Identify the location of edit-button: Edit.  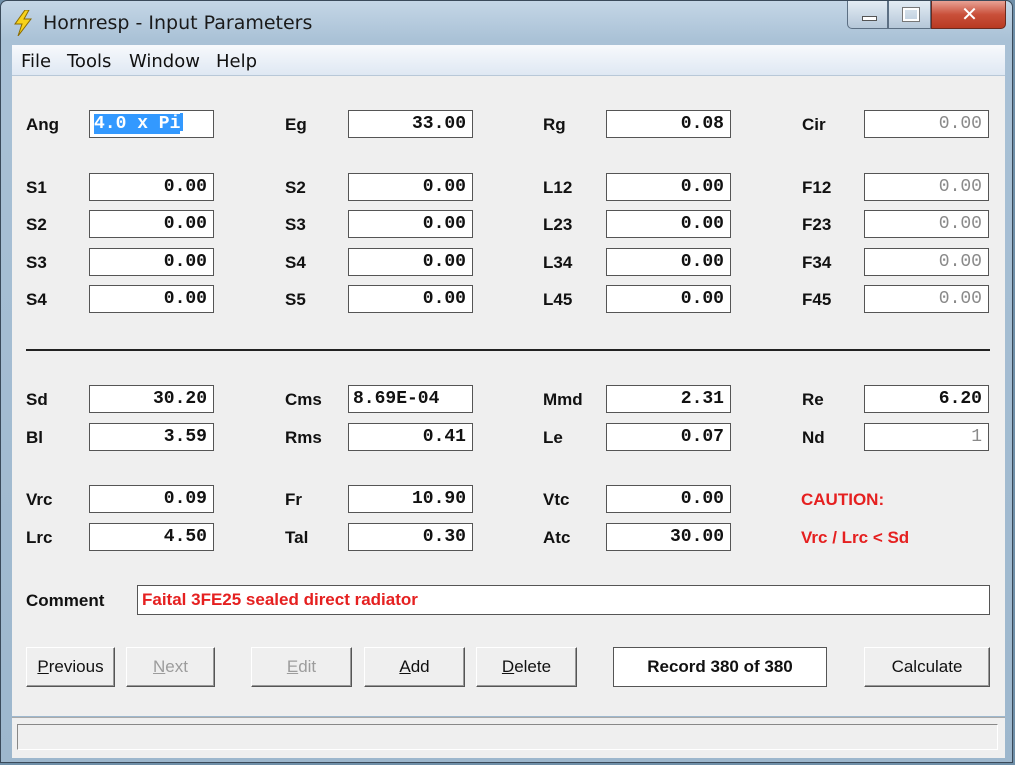
(301, 667).